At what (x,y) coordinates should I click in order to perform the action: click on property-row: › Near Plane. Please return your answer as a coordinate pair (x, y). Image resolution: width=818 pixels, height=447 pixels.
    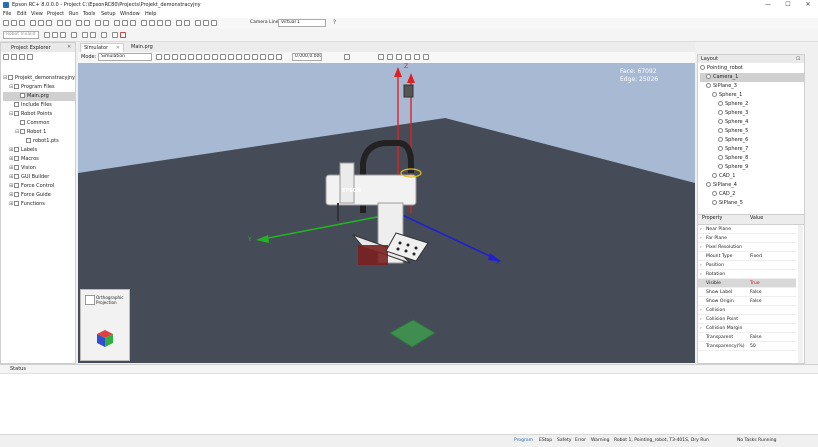
    Looking at the image, I should click on (747, 229).